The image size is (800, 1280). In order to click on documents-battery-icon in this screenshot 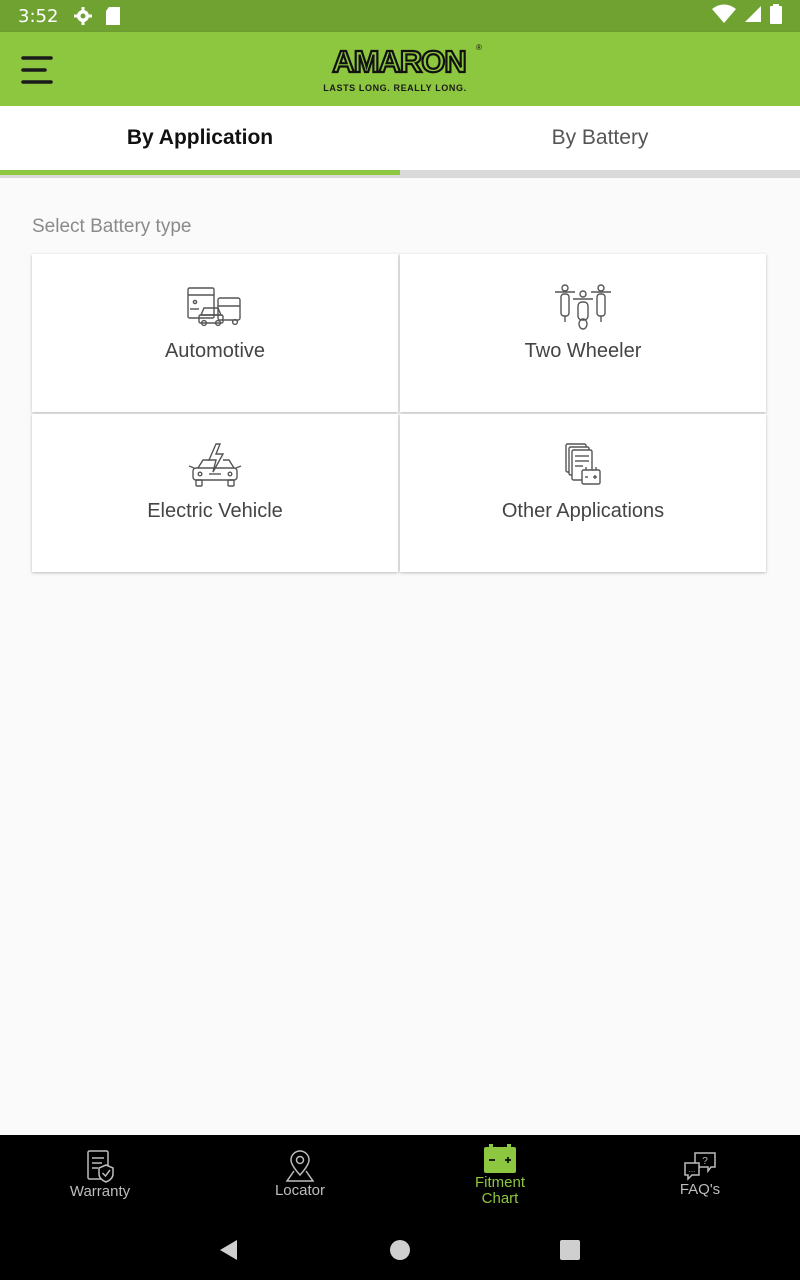, I will do `click(583, 466)`.